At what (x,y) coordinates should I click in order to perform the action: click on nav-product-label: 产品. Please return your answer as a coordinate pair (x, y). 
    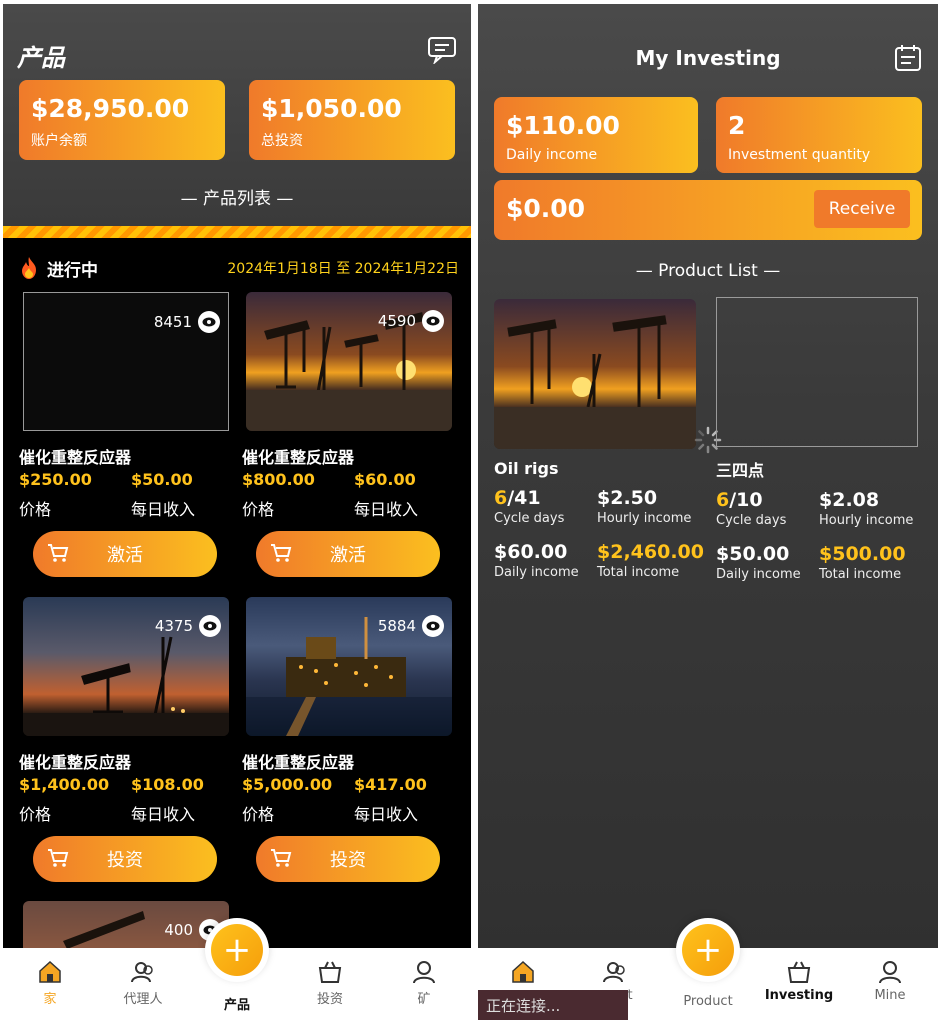
    Looking at the image, I should click on (236, 1005).